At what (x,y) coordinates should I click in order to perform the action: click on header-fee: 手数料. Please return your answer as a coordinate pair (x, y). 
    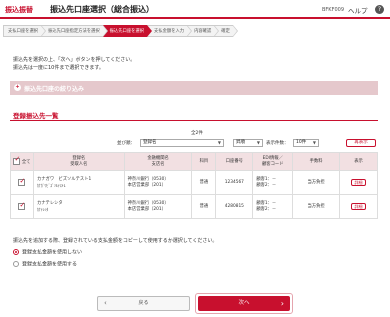
    Looking at the image, I should click on (316, 161).